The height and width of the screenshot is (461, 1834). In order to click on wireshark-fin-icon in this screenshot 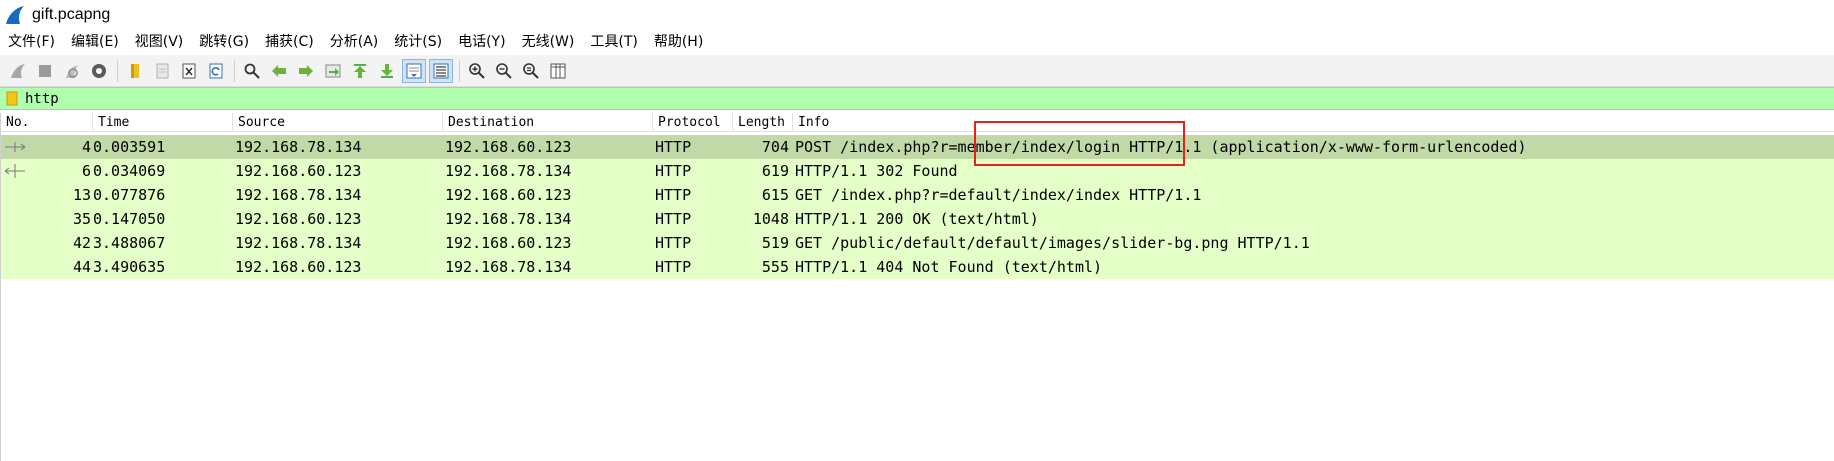, I will do `click(15, 15)`.